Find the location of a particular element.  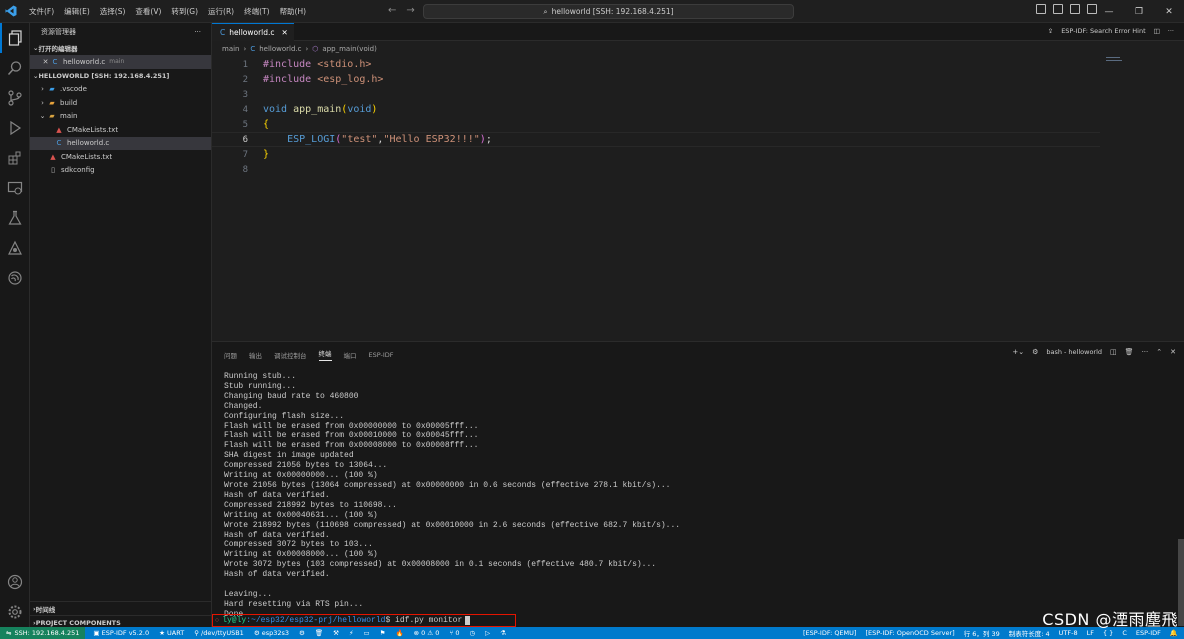

tab-output: 输出 is located at coordinates (255, 355).